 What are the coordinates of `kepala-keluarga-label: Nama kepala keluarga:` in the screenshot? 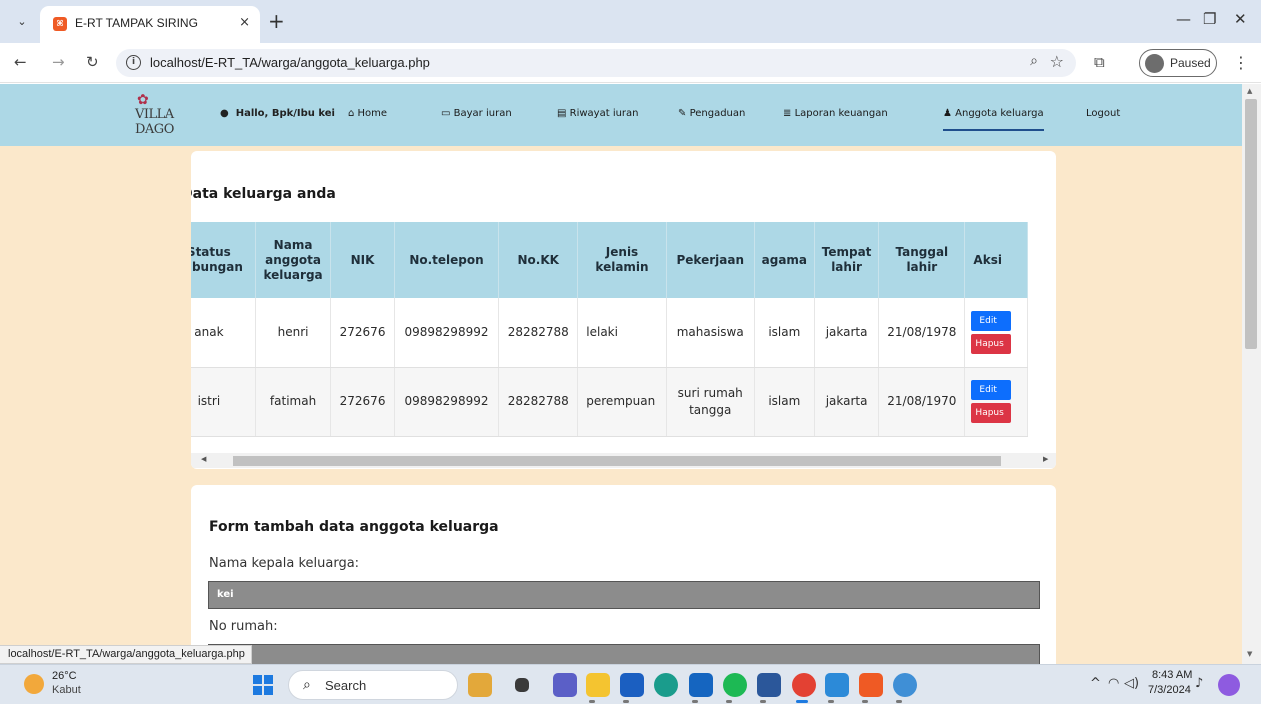 It's located at (284, 563).